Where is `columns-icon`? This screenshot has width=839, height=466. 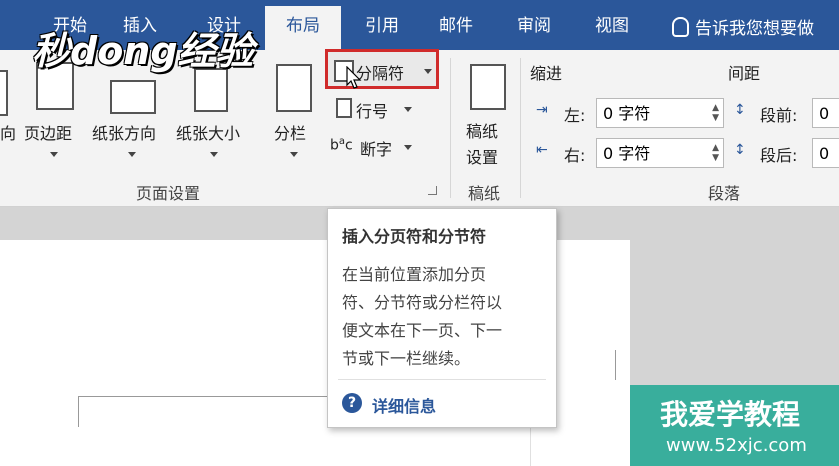
columns-icon is located at coordinates (294, 88).